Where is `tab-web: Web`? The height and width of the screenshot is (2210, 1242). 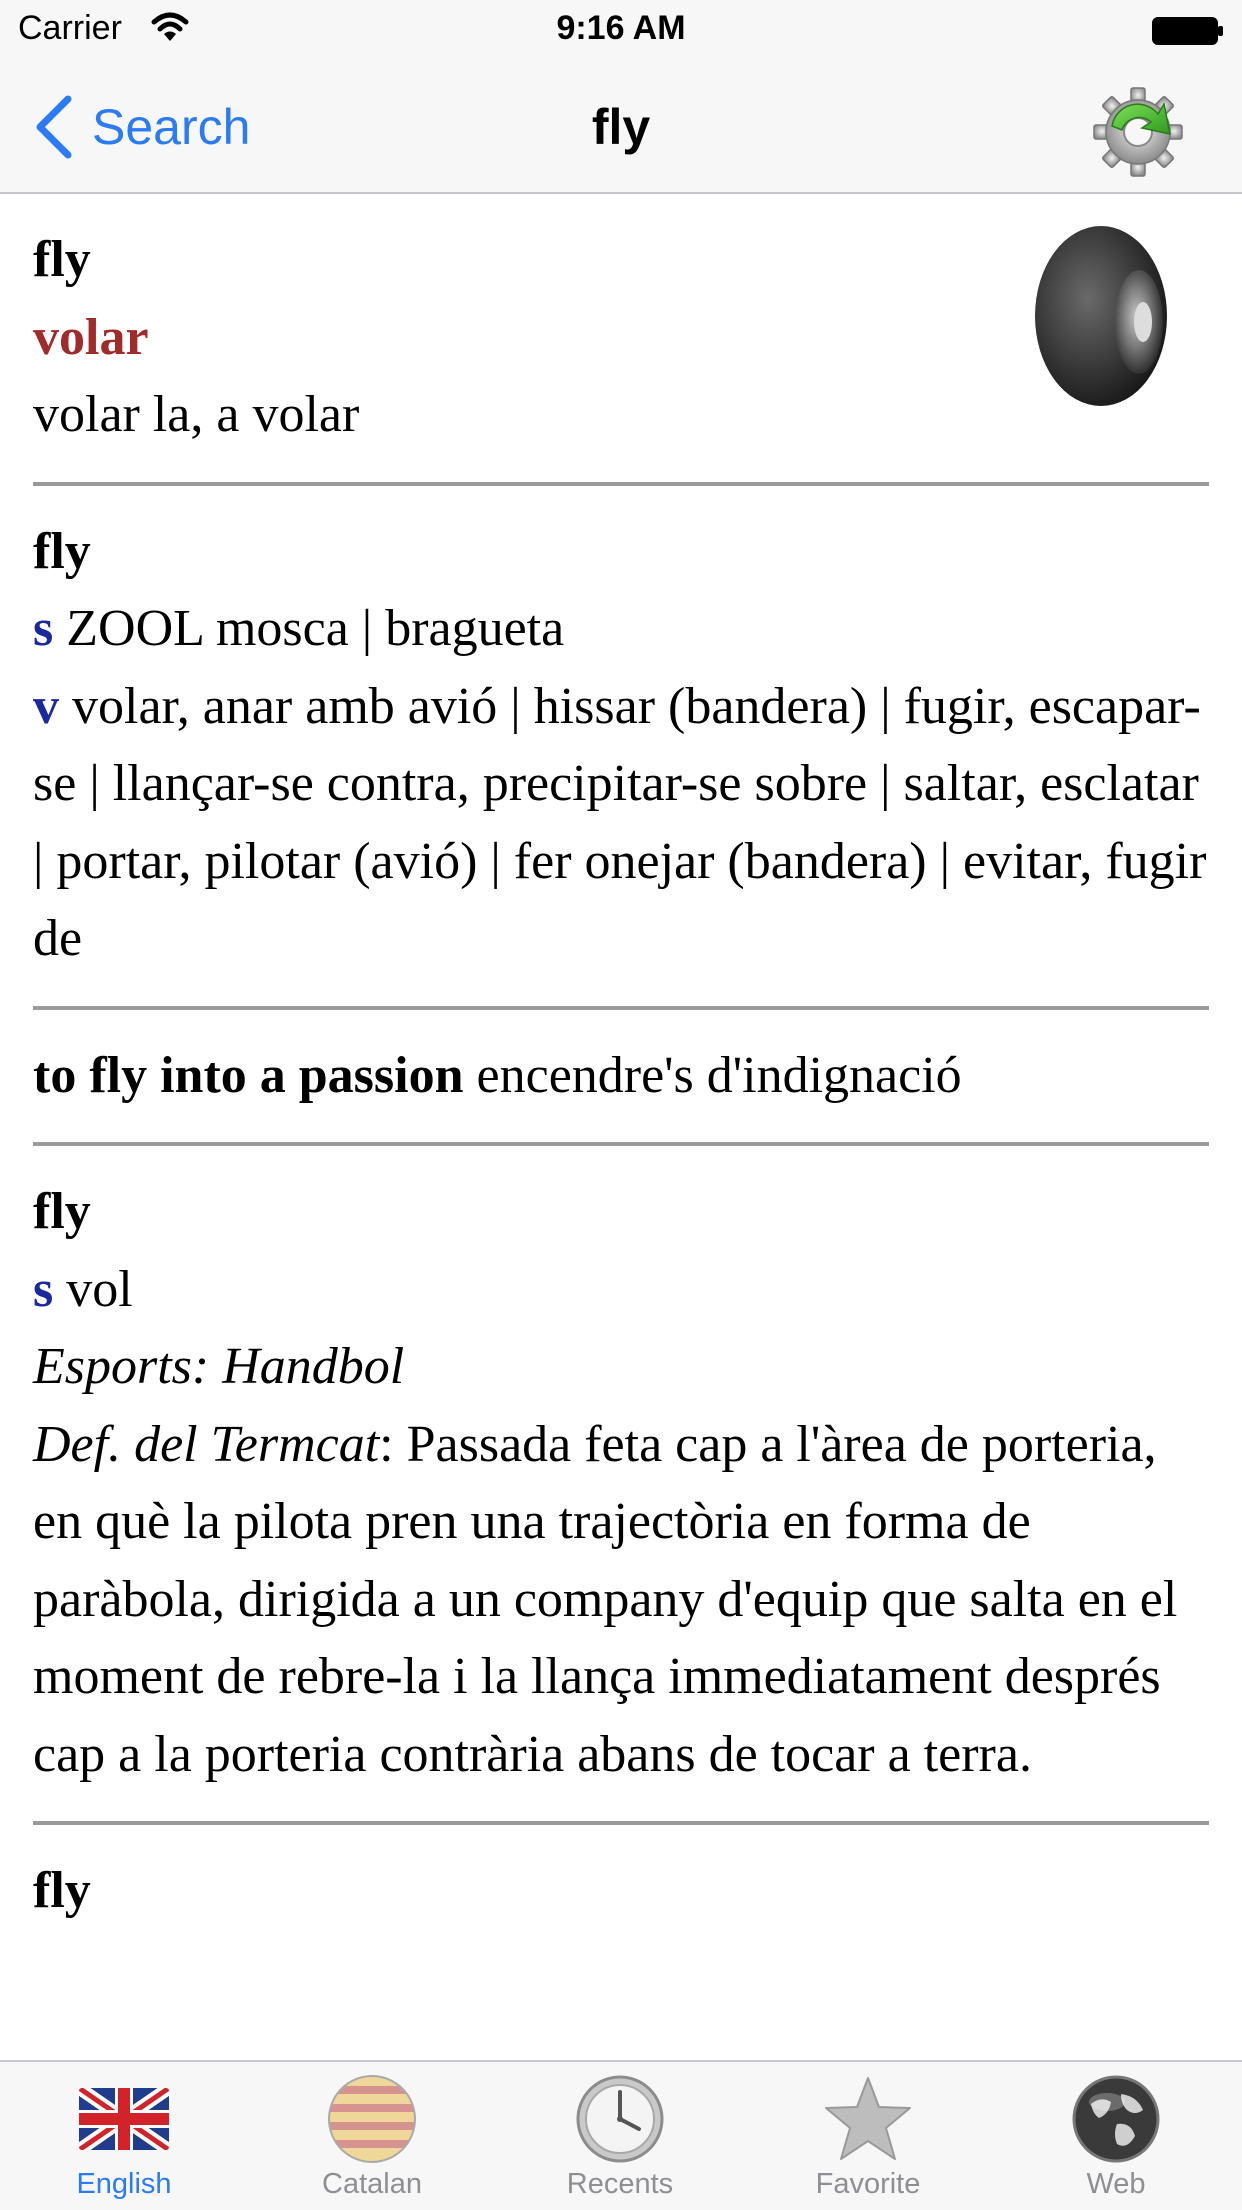
tab-web: Web is located at coordinates (1116, 2136).